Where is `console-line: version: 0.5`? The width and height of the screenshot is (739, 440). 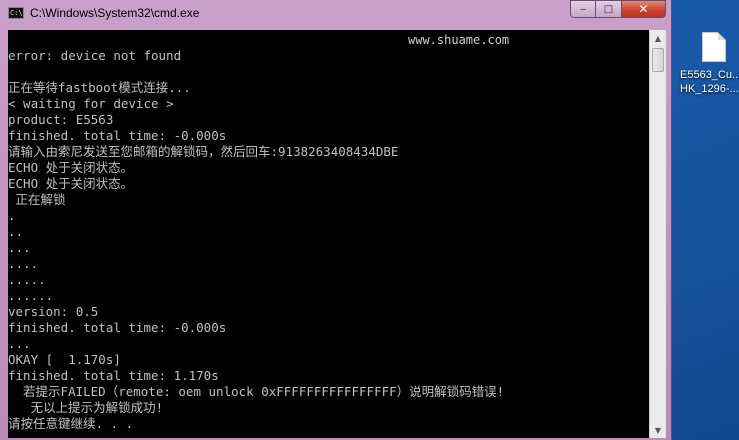
console-line: version: 0.5 is located at coordinates (53, 311).